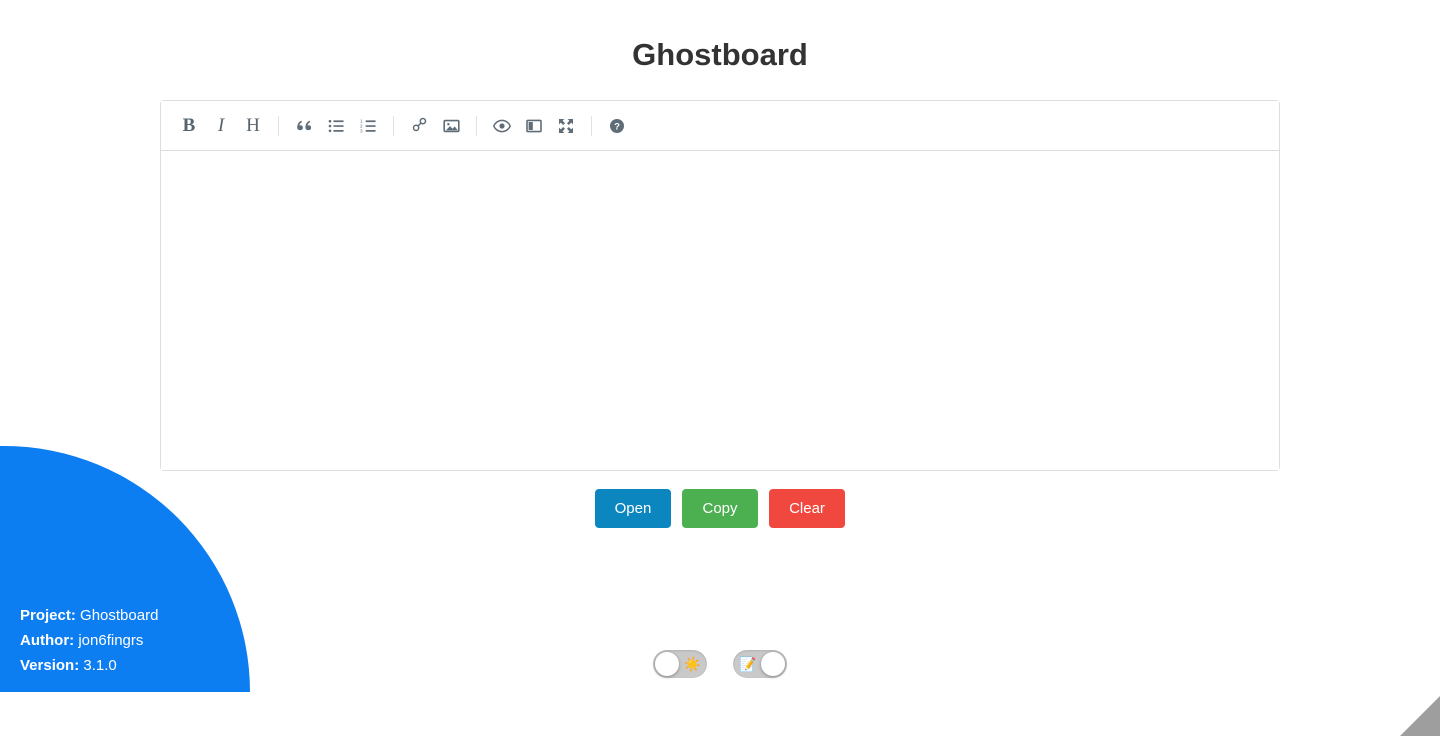  What do you see at coordinates (361, 130) in the screenshot?
I see `svg-text: 3` at bounding box center [361, 130].